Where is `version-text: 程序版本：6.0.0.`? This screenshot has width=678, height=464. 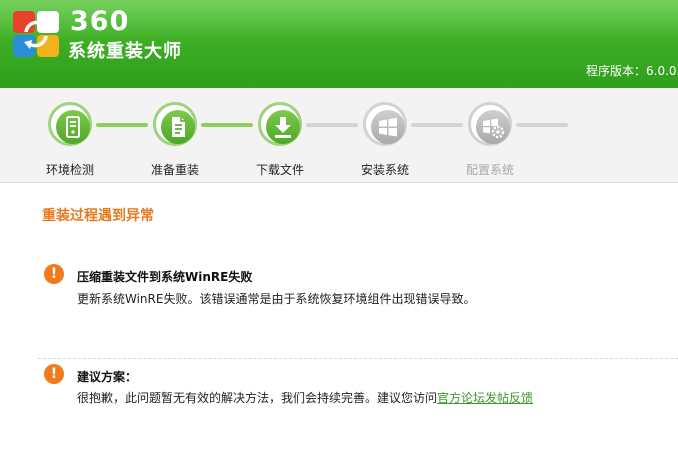
version-text: 程序版本：6.0.0. is located at coordinates (632, 71).